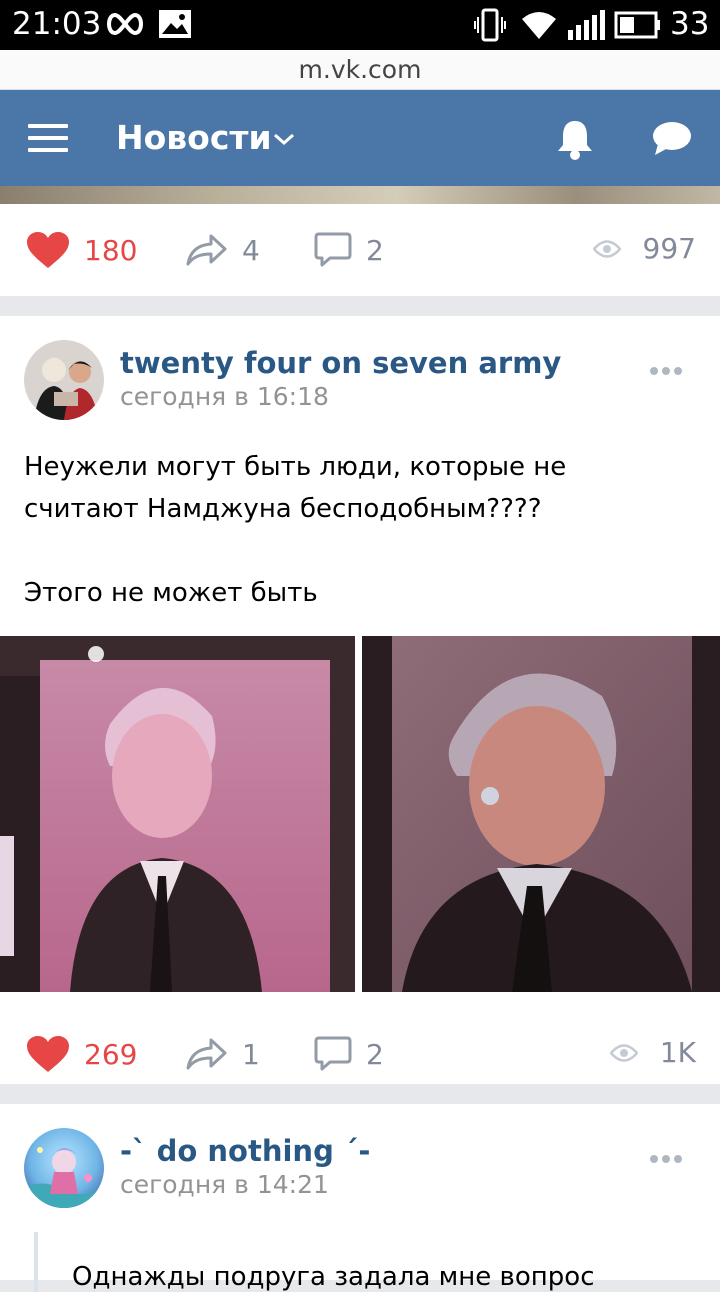 Image resolution: width=720 pixels, height=1292 pixels. I want to click on infinity-icon, so click(125, 24).